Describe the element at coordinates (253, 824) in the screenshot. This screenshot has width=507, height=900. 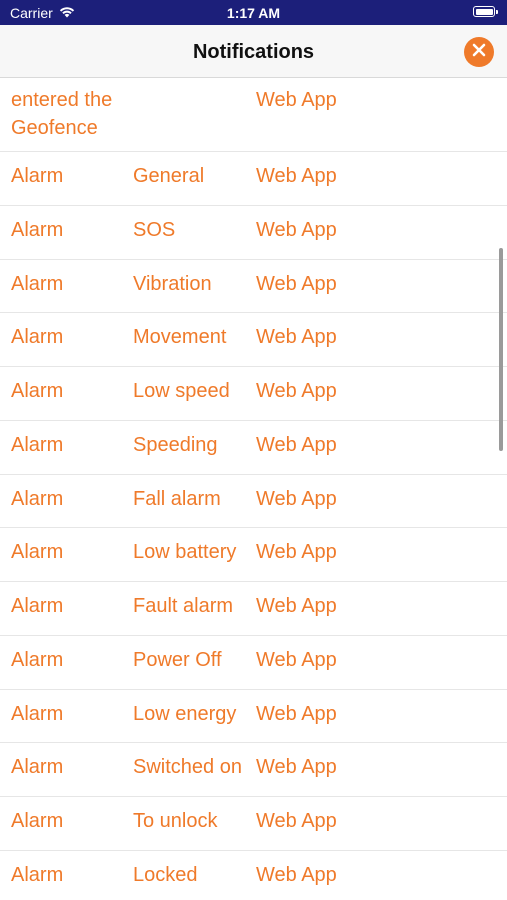
I see `list-item: Alarm To unlock Web App` at that location.